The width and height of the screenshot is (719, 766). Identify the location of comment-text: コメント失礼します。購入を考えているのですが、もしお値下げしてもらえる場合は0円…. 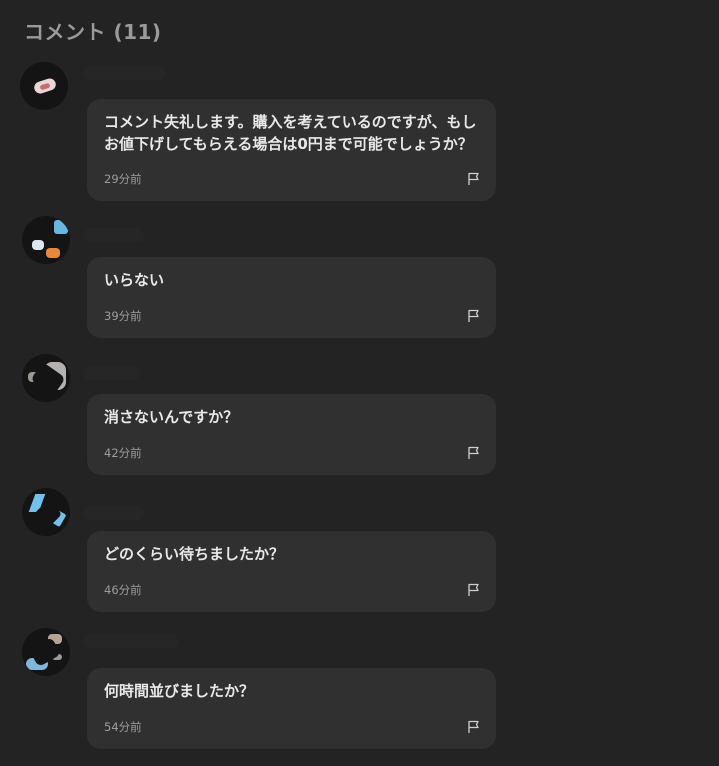
(290, 133).